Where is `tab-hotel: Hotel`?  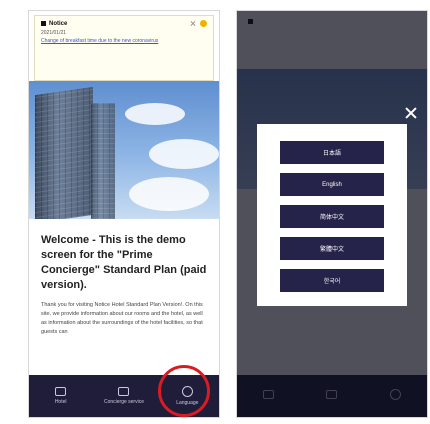
tab-hotel: Hotel is located at coordinates (61, 396).